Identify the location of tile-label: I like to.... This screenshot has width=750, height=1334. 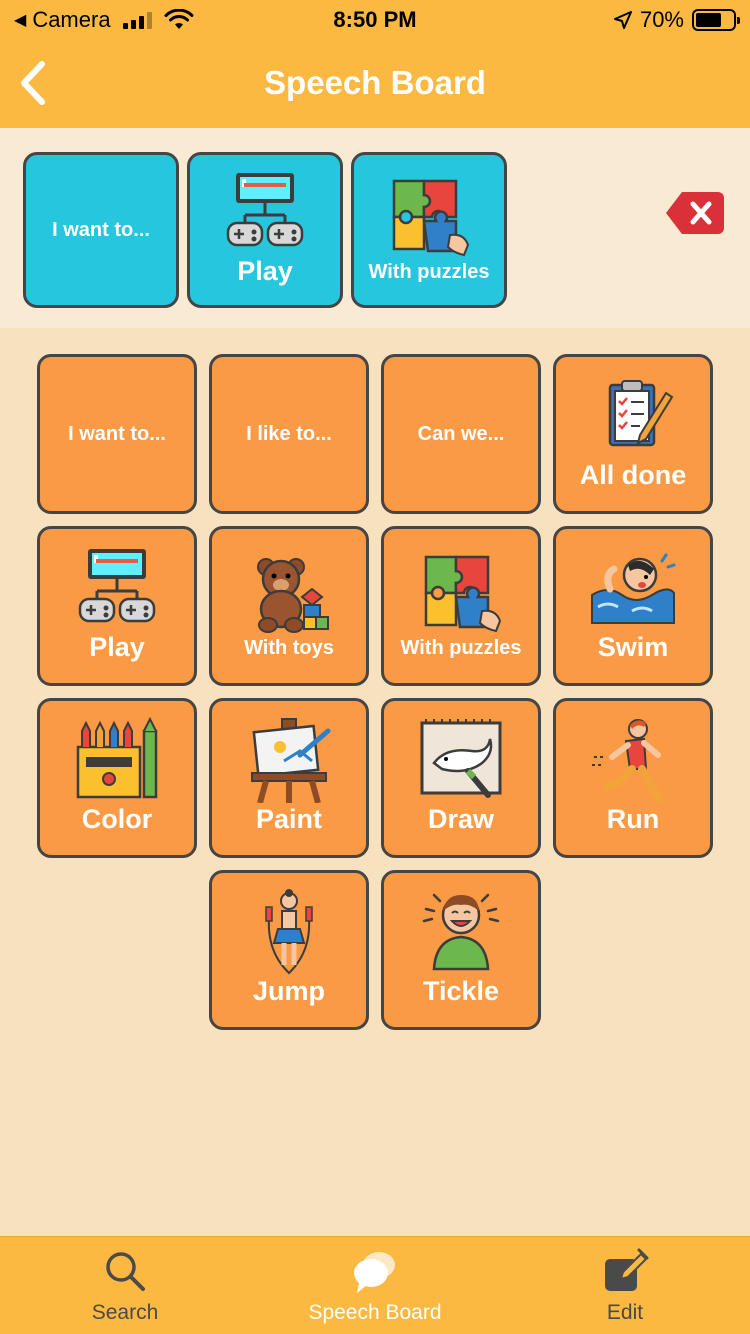
(289, 434).